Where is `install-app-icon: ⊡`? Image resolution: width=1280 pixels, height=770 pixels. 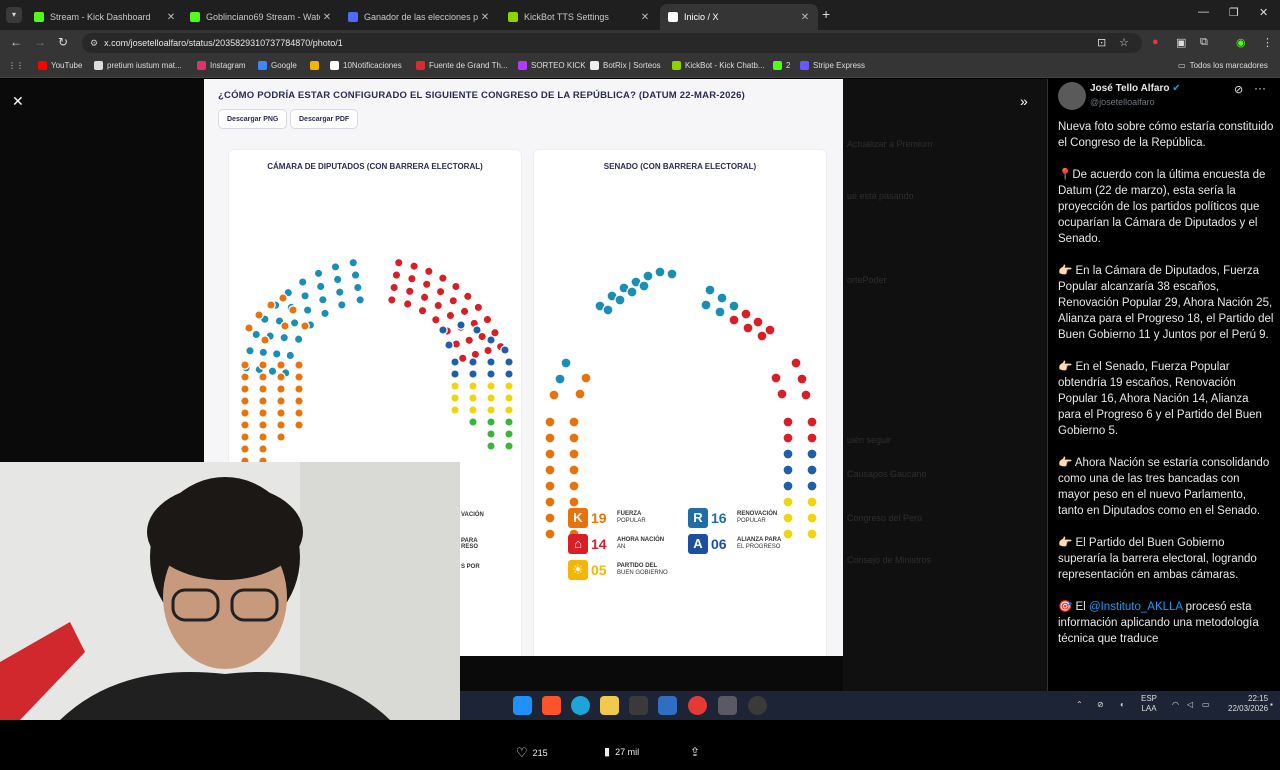
install-app-icon: ⊡ is located at coordinates (1101, 42).